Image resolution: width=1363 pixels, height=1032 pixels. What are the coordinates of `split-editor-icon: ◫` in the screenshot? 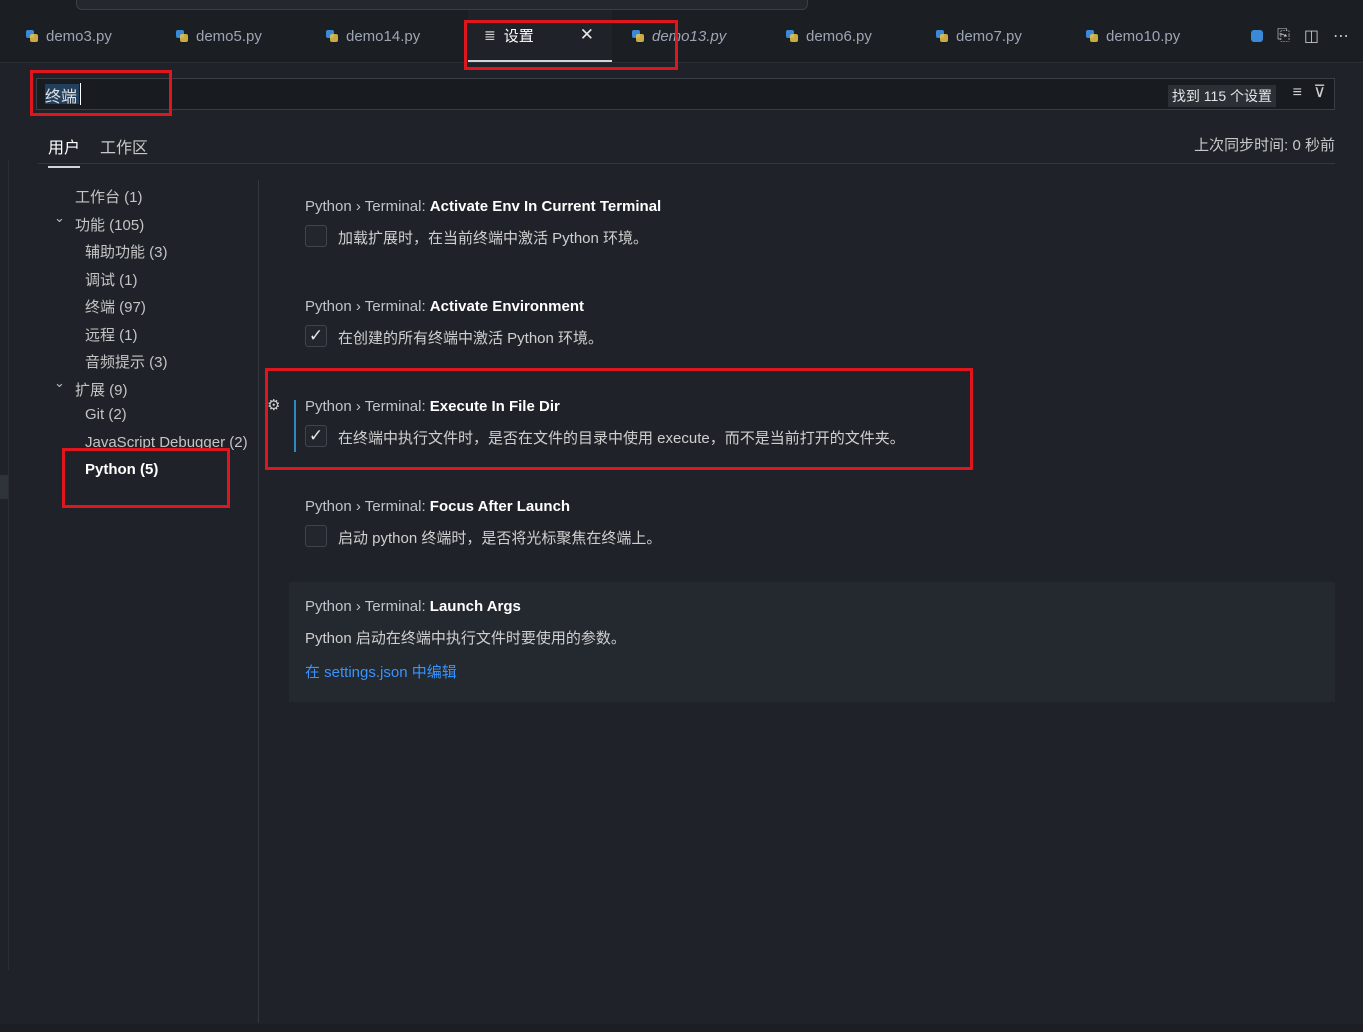 It's located at (1311, 36).